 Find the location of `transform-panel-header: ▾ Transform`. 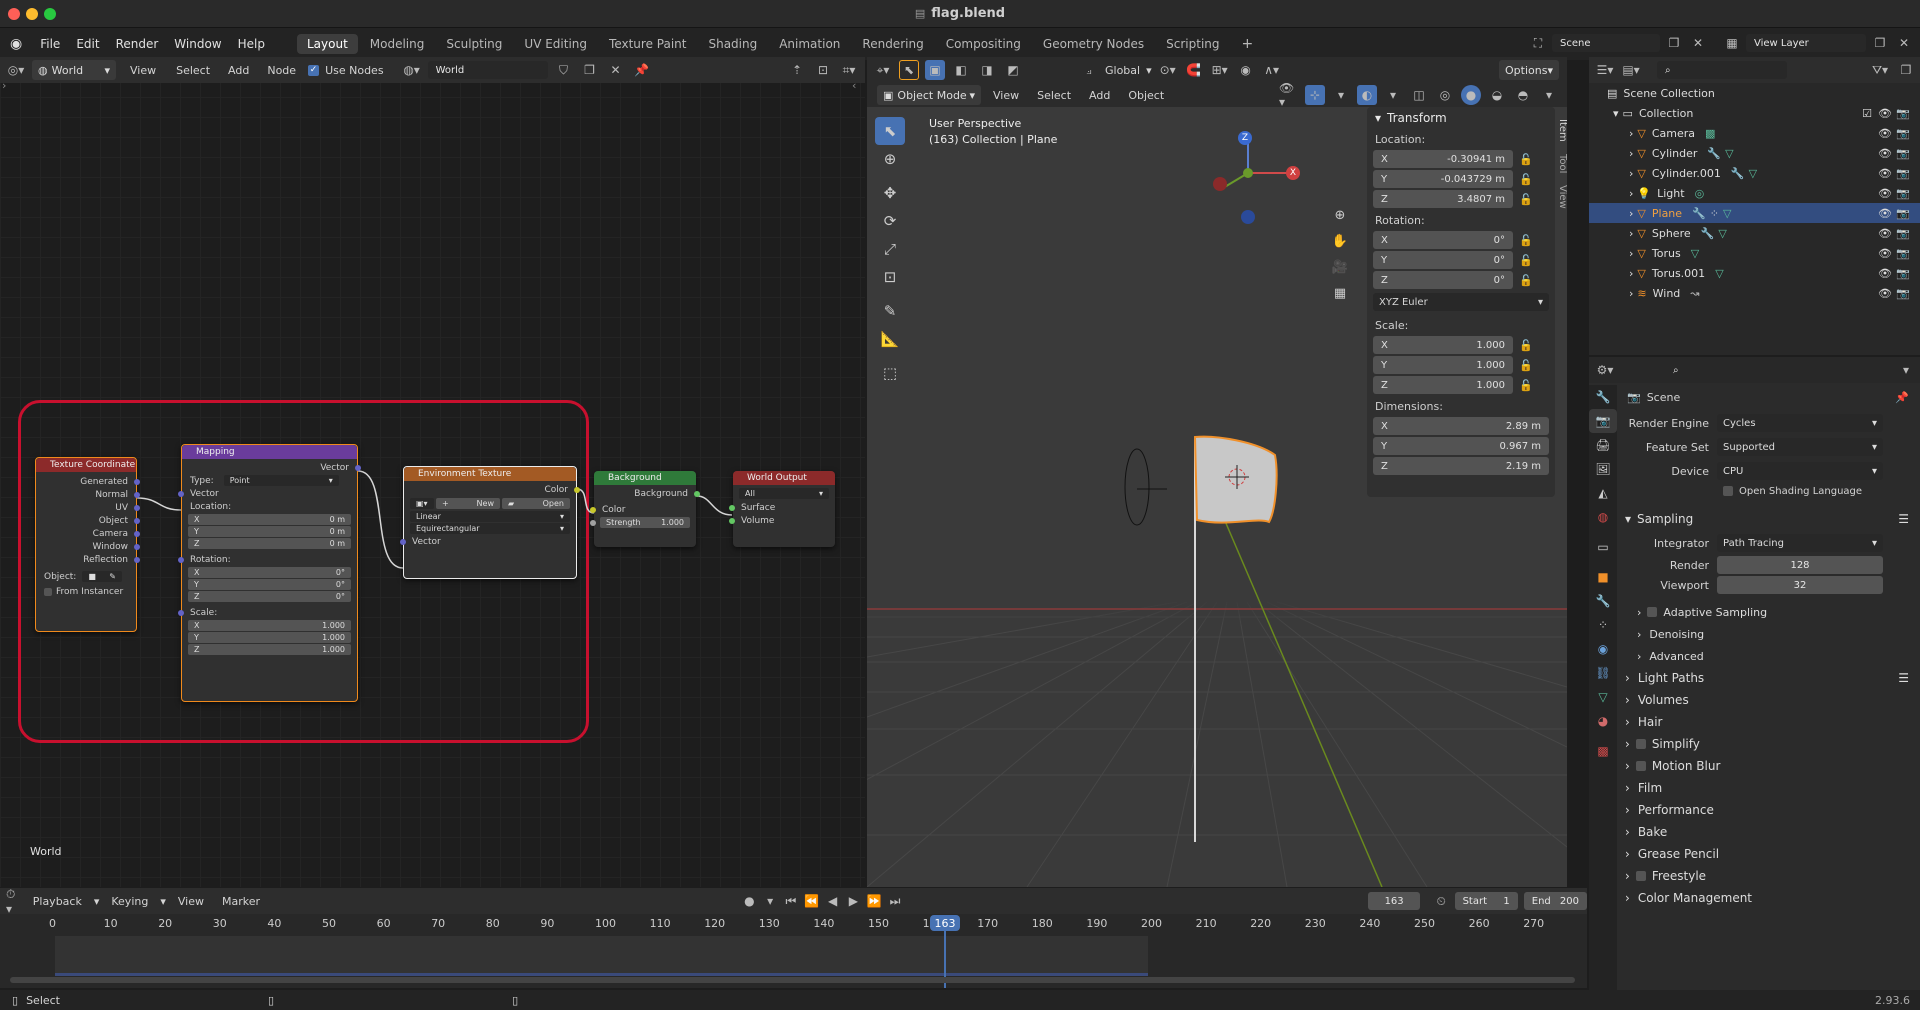

transform-panel-header: ▾ Transform is located at coordinates (1461, 118).